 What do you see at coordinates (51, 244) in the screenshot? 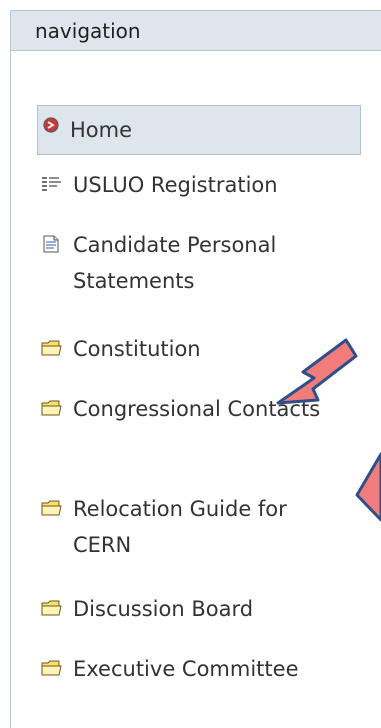
I see `document-icon` at bounding box center [51, 244].